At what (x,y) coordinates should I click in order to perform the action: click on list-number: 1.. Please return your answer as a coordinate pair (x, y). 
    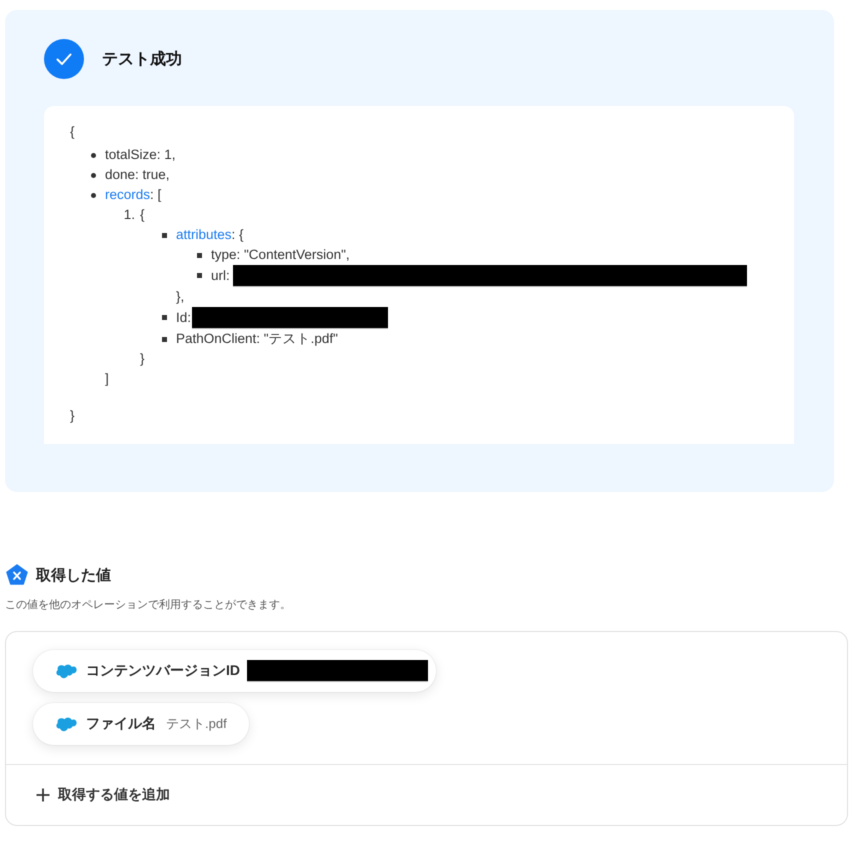
    Looking at the image, I should click on (129, 215).